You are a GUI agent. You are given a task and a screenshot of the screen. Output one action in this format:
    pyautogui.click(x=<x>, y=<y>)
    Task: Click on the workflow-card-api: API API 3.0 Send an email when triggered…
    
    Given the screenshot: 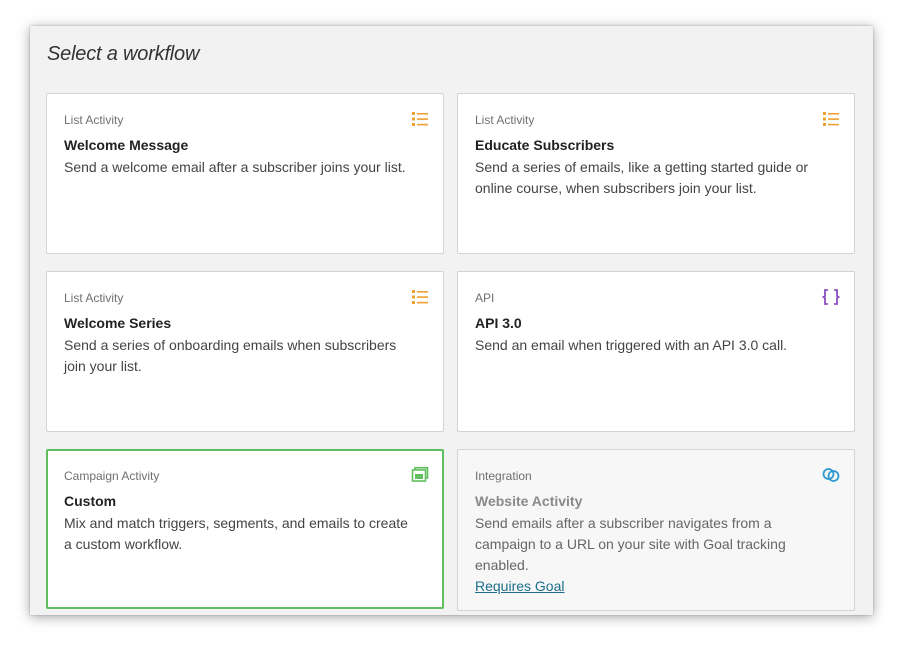 What is the action you would take?
    pyautogui.click(x=656, y=351)
    